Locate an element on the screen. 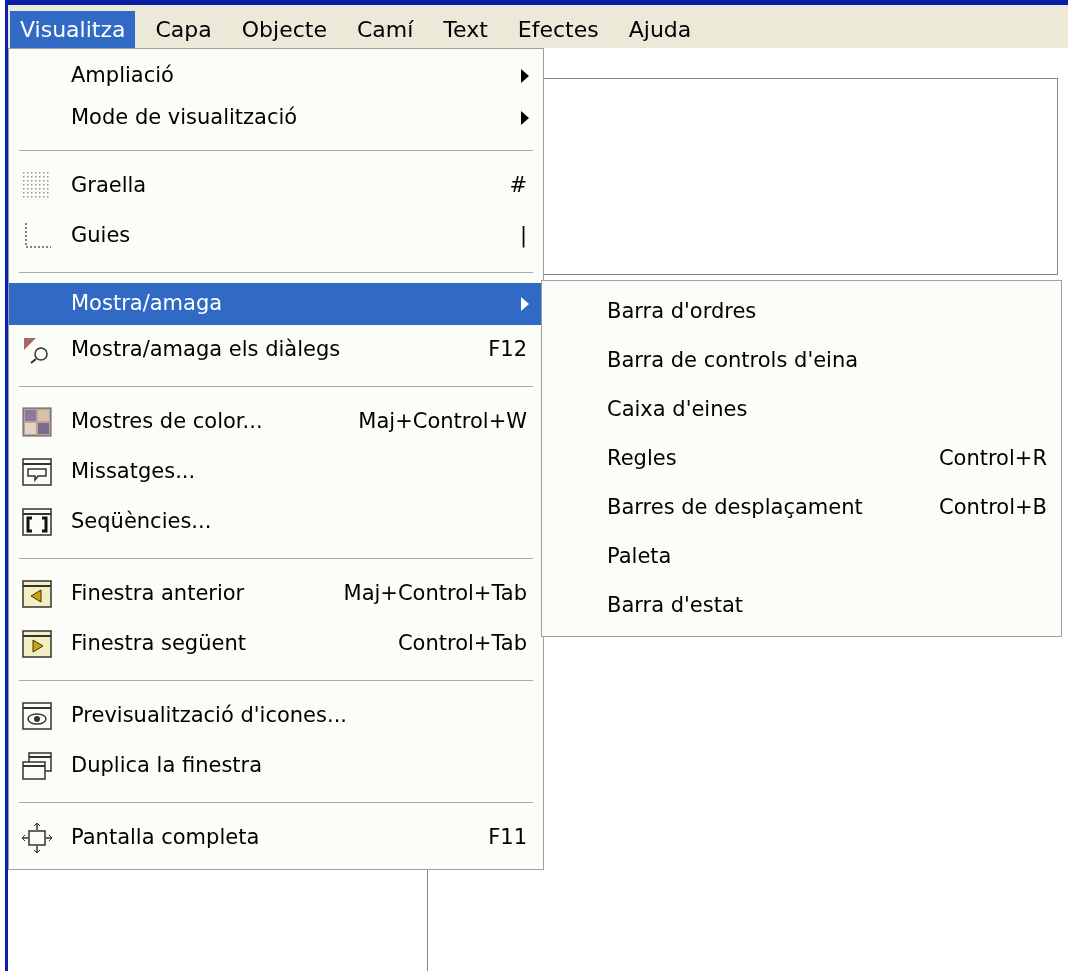 This screenshot has height=971, width=1068. menu-item-label: Barres de desplaçament is located at coordinates (735, 507).